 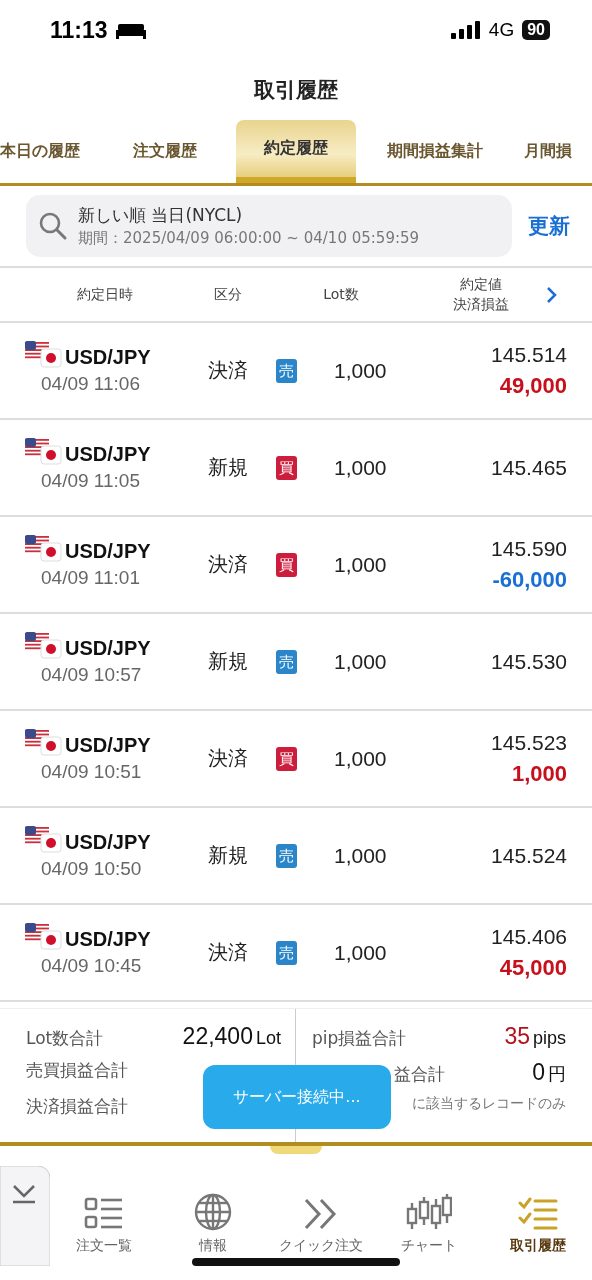 What do you see at coordinates (489, 1104) in the screenshot?
I see `summary-note: に該当するレコードのみ` at bounding box center [489, 1104].